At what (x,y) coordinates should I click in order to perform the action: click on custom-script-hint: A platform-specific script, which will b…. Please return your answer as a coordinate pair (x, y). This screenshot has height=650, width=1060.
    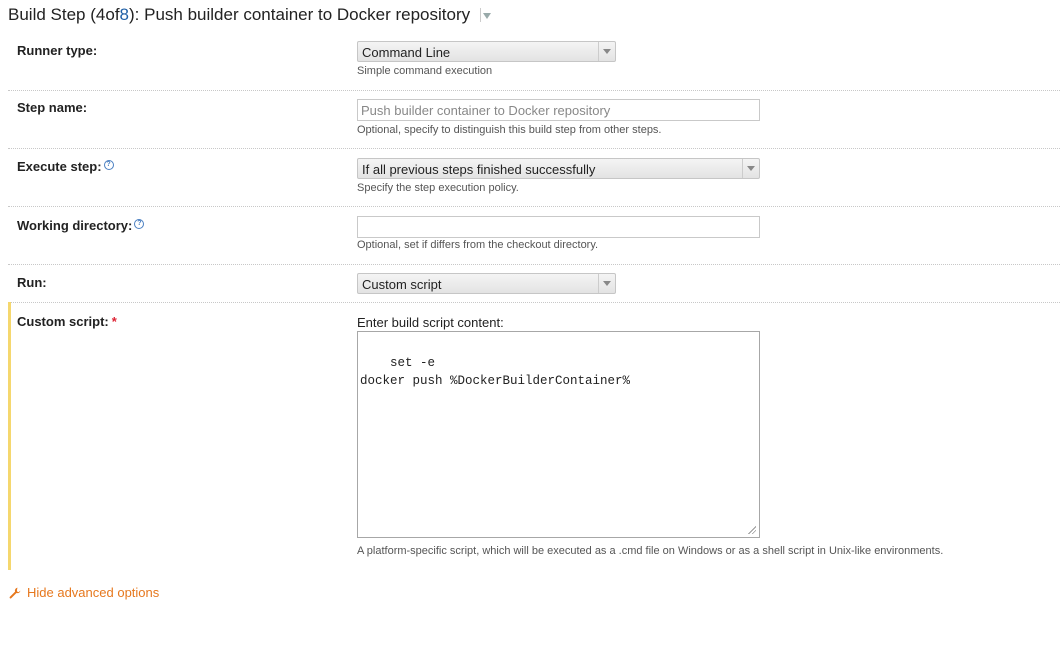
    Looking at the image, I should click on (650, 551).